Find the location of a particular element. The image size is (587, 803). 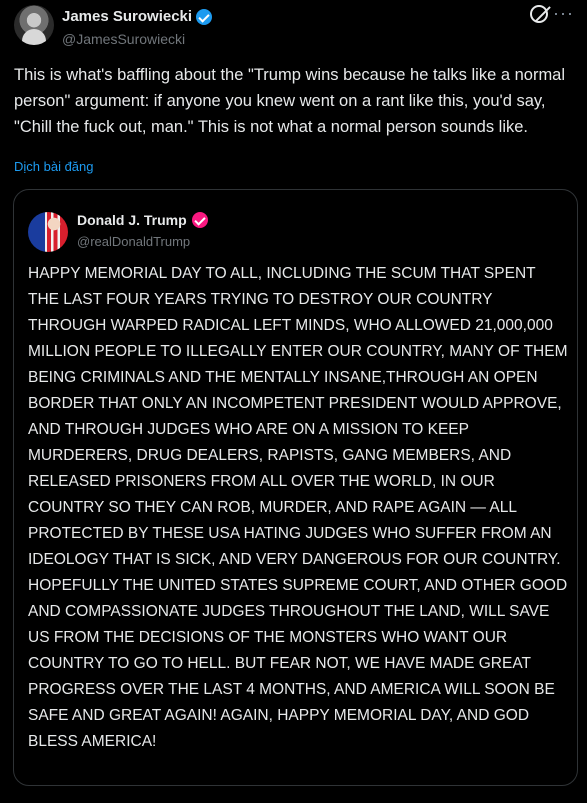

author-avatar is located at coordinates (34, 25).